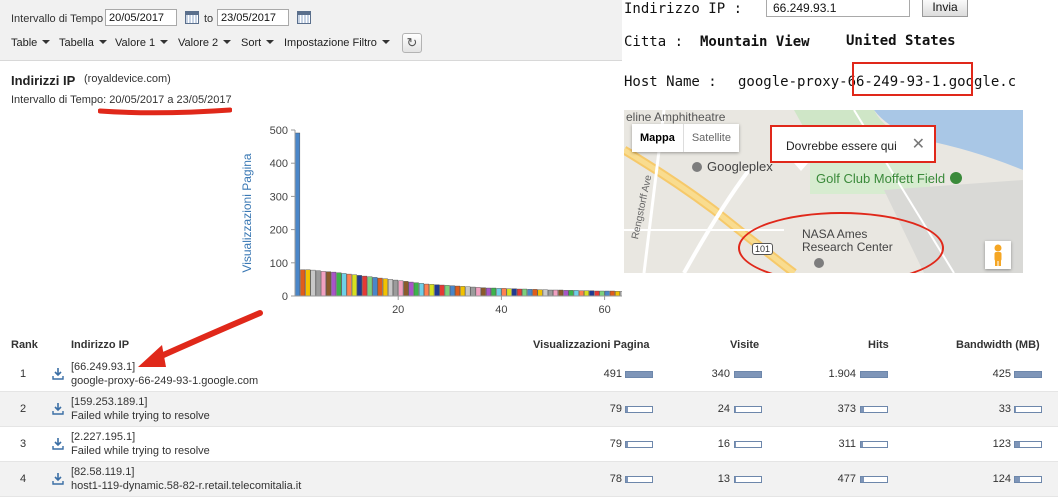 The width and height of the screenshot is (1058, 502). I want to click on menu-sort: Sort, so click(258, 43).